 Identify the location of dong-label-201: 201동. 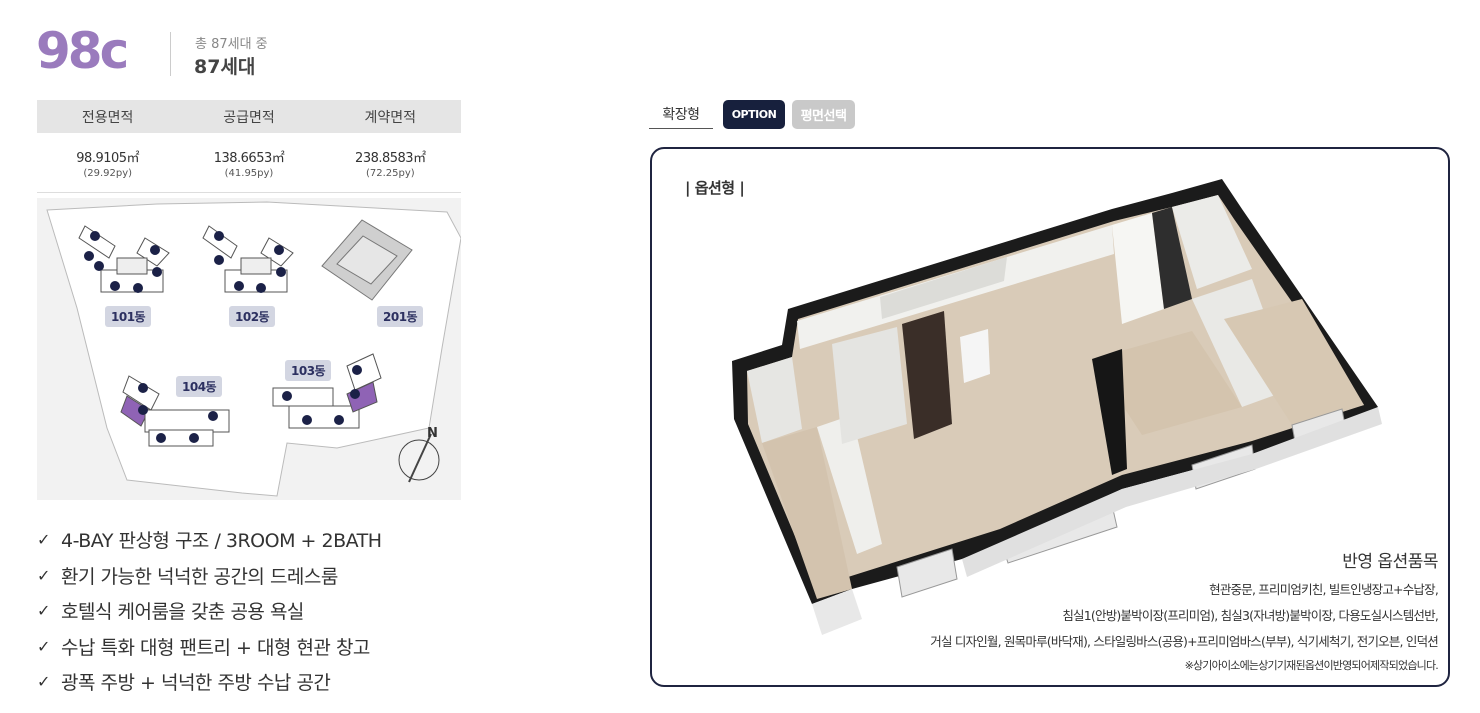
(400, 316).